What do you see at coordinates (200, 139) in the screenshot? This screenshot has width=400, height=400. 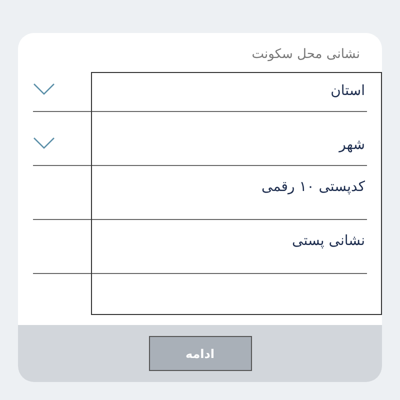 I see `dropdown-field: شهر` at bounding box center [200, 139].